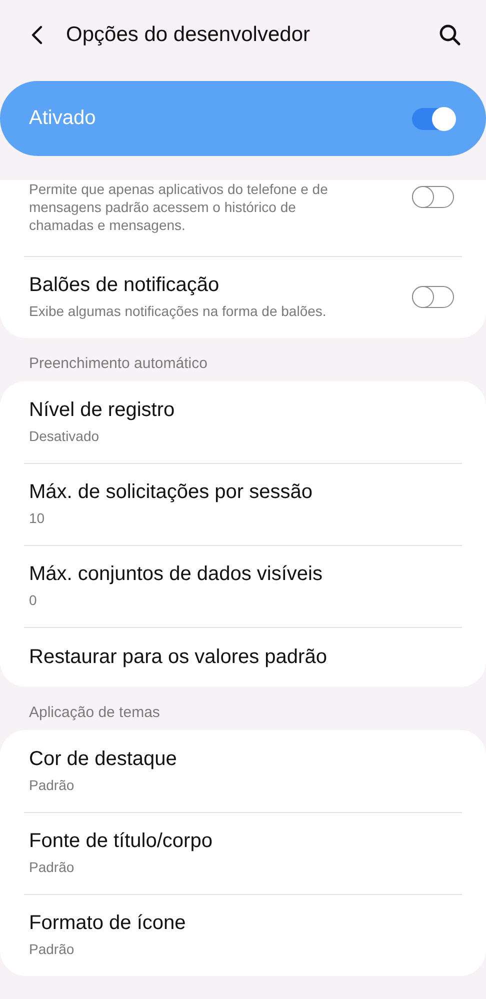  I want to click on setting-title: Nível de registro, so click(102, 410).